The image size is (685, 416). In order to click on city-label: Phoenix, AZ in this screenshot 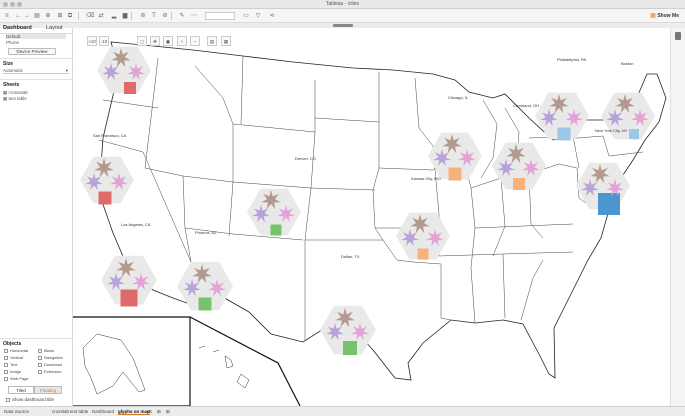, I will do `click(206, 232)`.